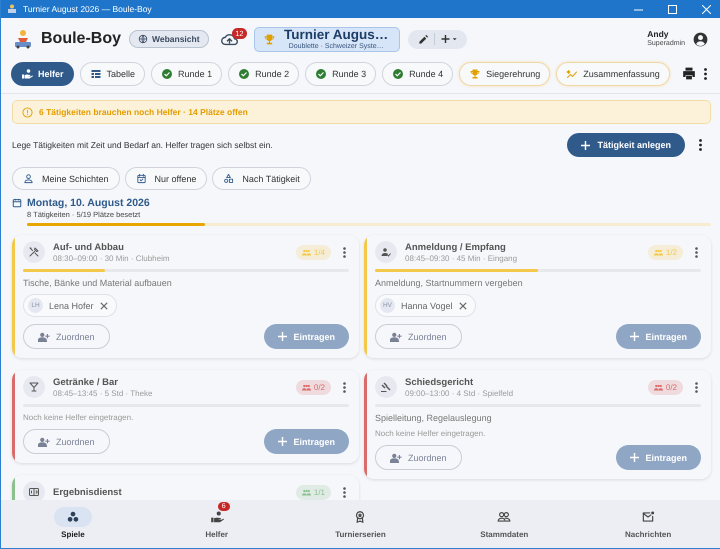  I want to click on more-icon, so click(706, 74).